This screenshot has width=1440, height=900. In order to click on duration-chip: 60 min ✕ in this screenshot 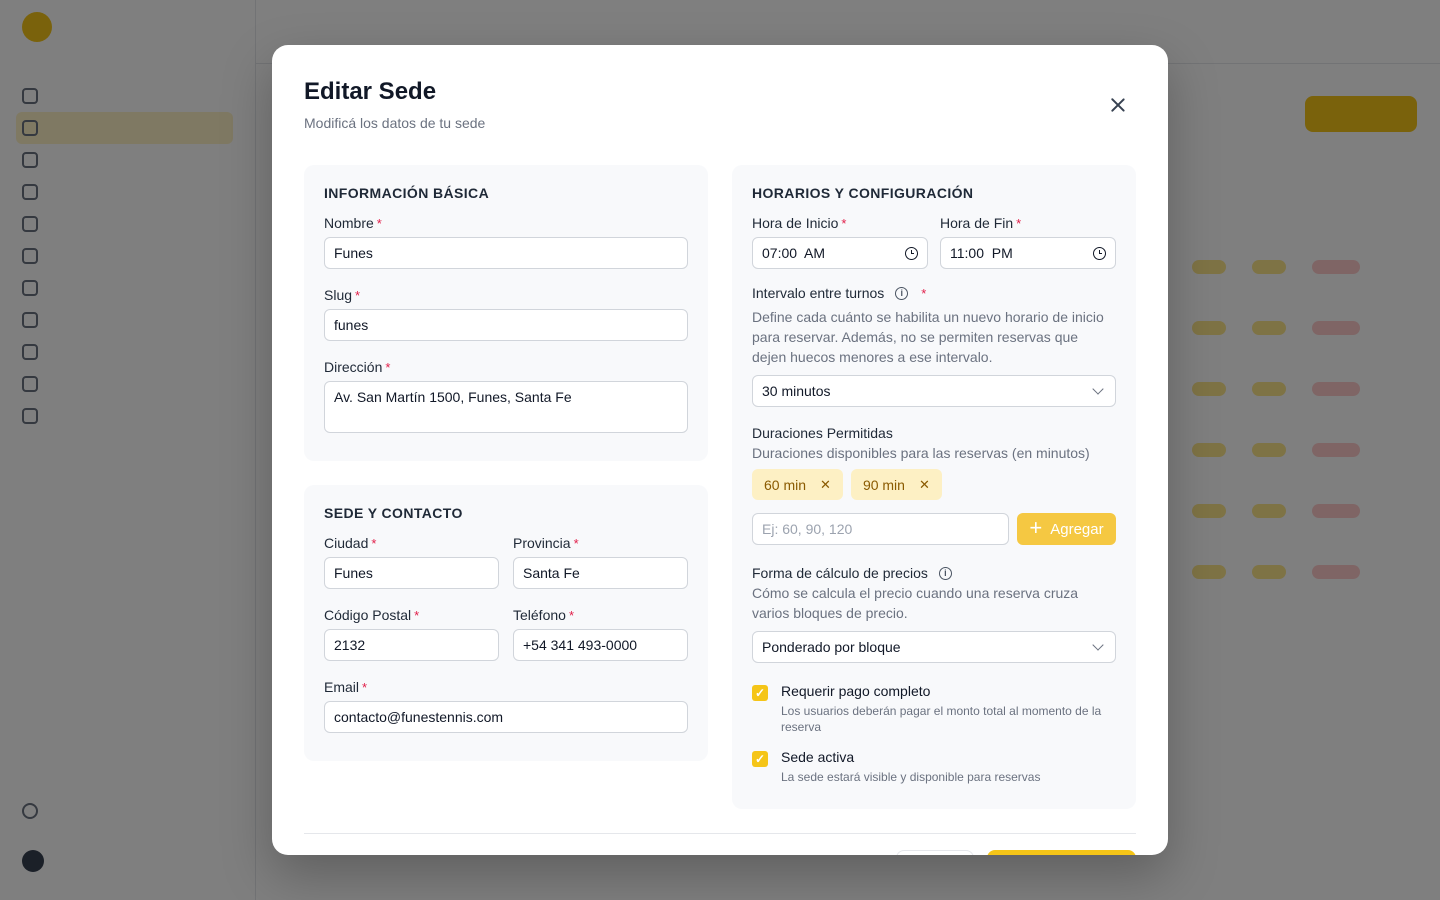, I will do `click(797, 484)`.